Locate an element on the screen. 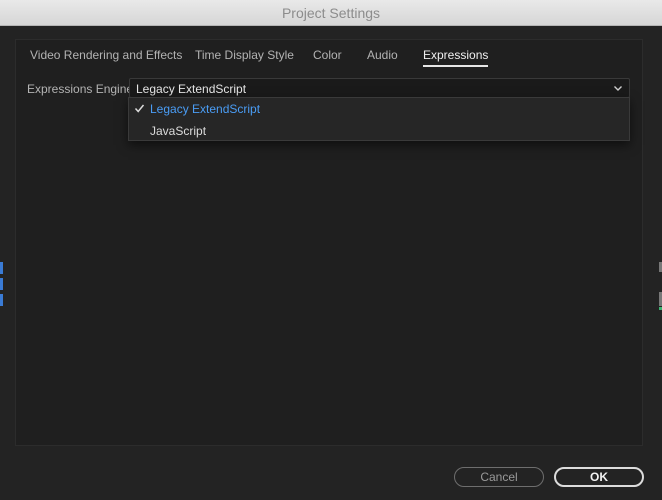 This screenshot has height=500, width=662. expressions-engine-dropdown: Legacy ExtendScript JavaScript is located at coordinates (379, 119).